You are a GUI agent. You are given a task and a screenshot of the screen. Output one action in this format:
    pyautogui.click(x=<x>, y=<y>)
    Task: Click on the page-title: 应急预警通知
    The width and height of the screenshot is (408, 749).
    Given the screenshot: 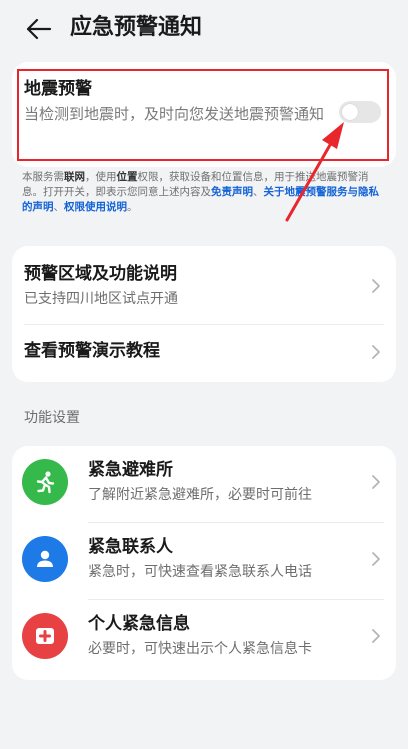 What is the action you would take?
    pyautogui.click(x=136, y=27)
    